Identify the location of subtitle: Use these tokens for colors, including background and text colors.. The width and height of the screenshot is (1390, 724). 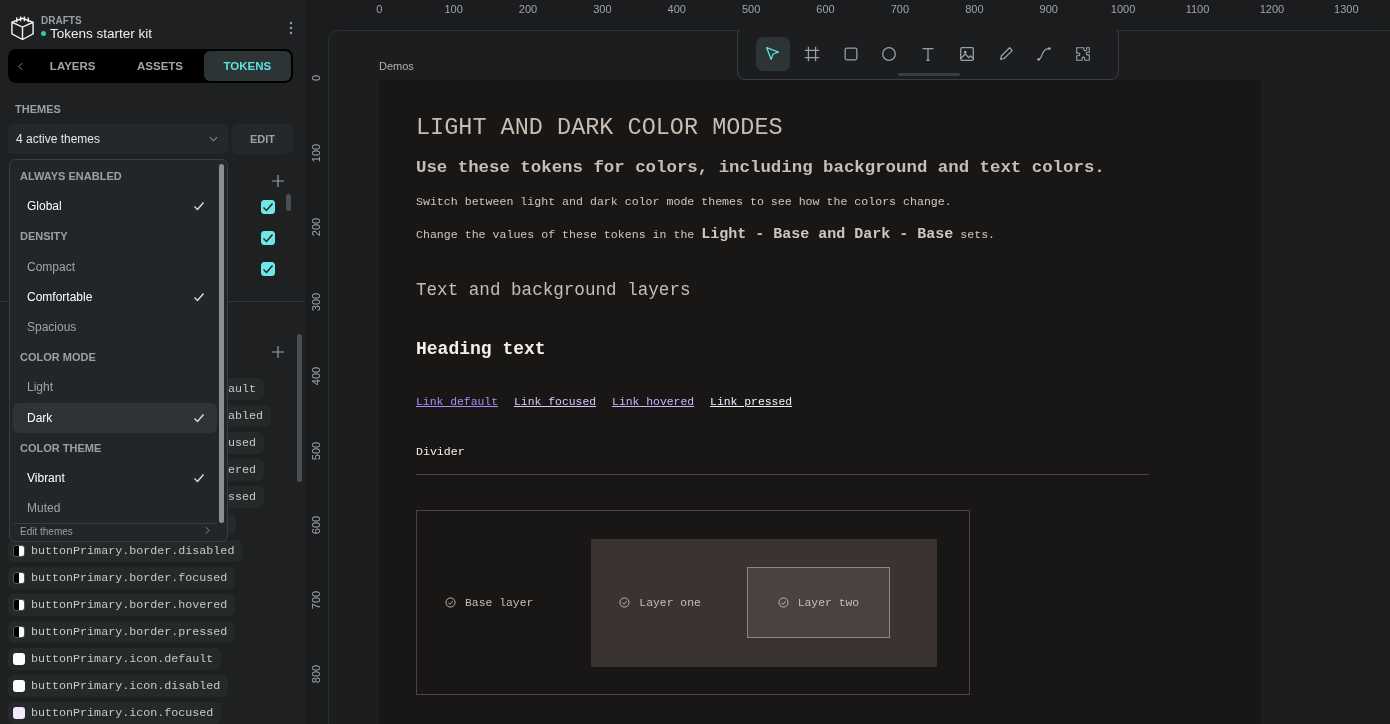
(761, 167).